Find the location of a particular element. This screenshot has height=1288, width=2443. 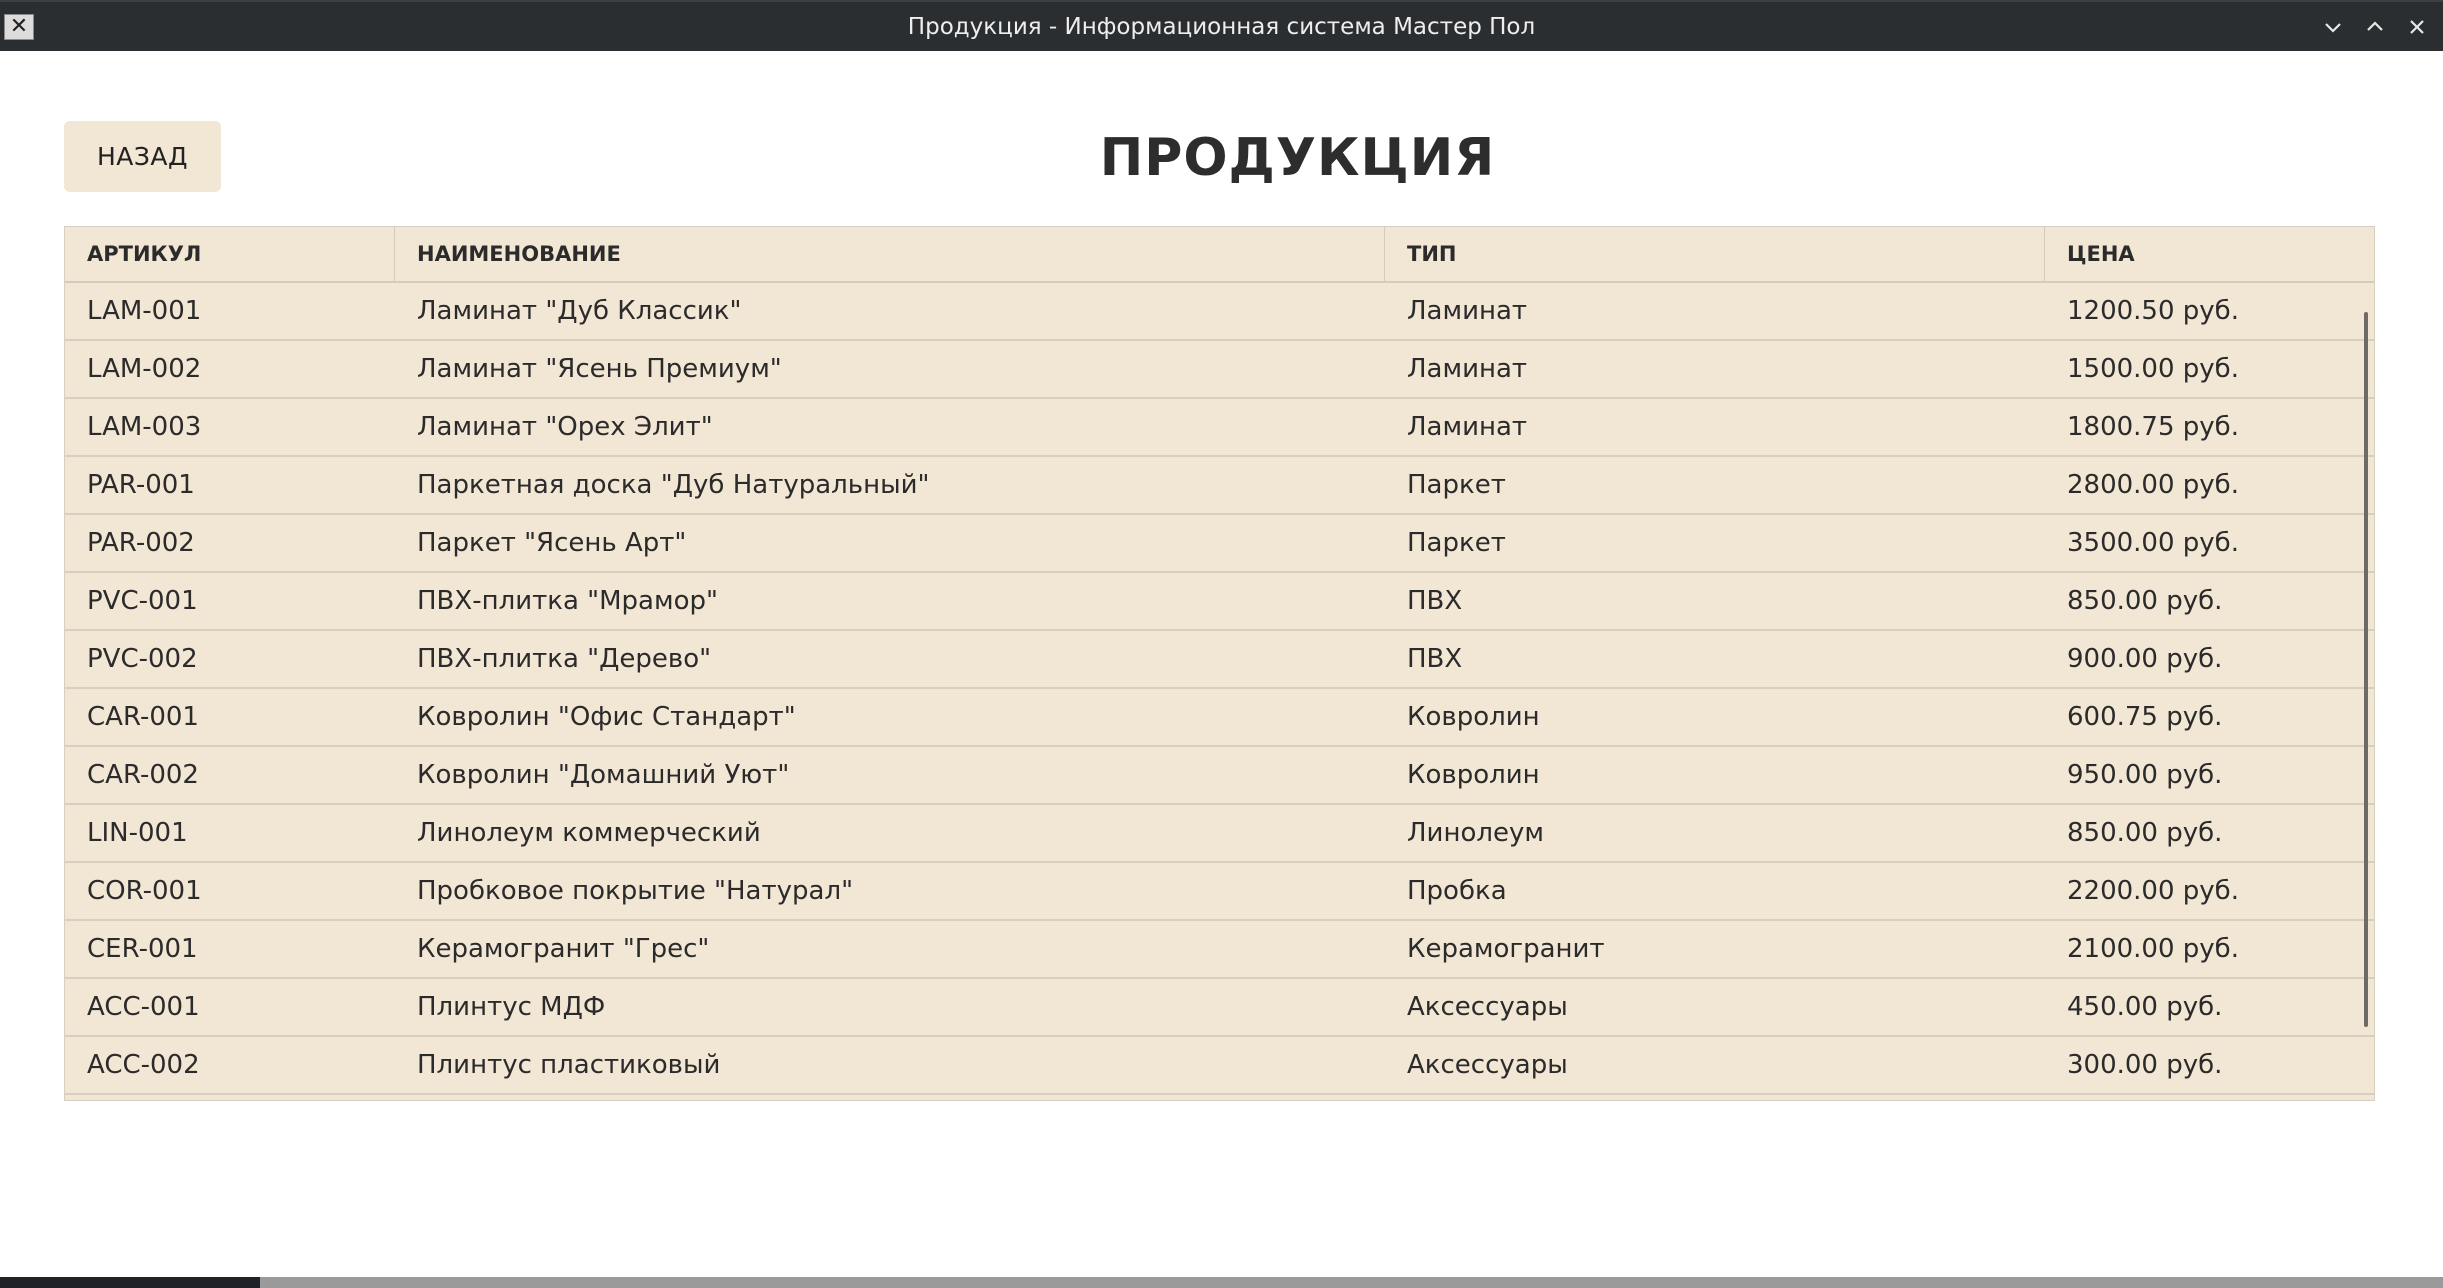

cell-price: 950.00 руб. is located at coordinates (2145, 775).